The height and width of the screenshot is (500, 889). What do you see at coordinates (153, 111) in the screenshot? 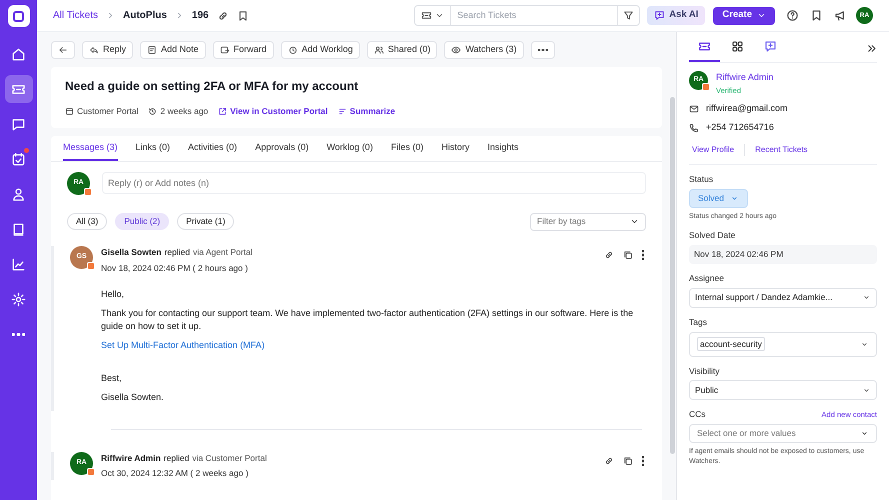
I see `history-icon` at bounding box center [153, 111].